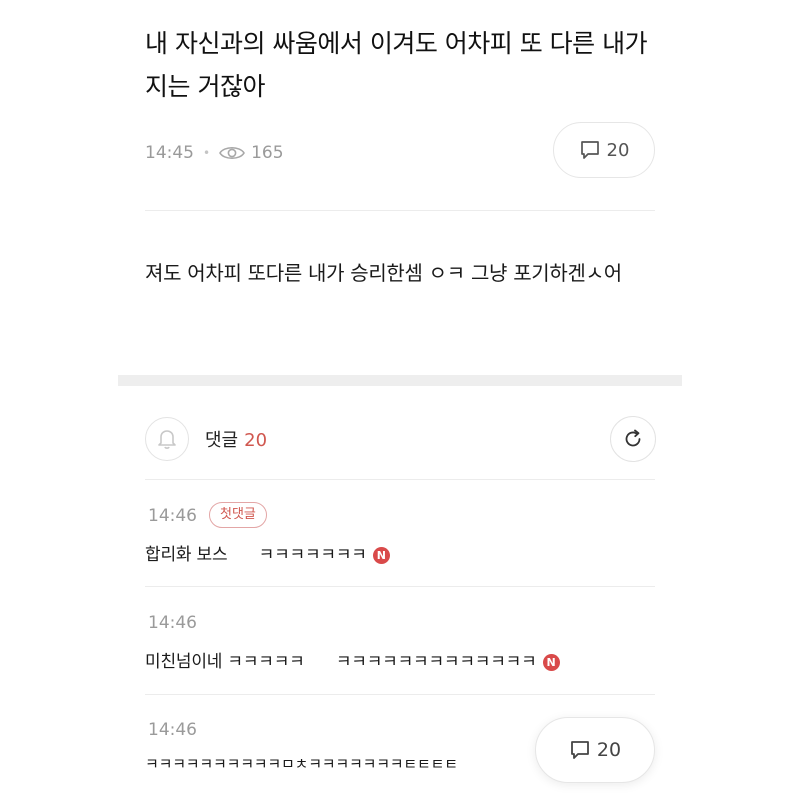 This screenshot has height=800, width=800. What do you see at coordinates (222, 440) in the screenshot?
I see `comments-label: 댓글` at bounding box center [222, 440].